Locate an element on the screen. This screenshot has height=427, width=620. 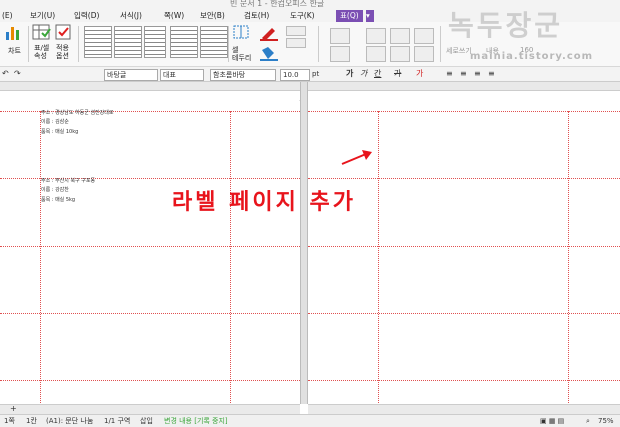
align-center-icon: ≡ is located at coordinates (463, 74).